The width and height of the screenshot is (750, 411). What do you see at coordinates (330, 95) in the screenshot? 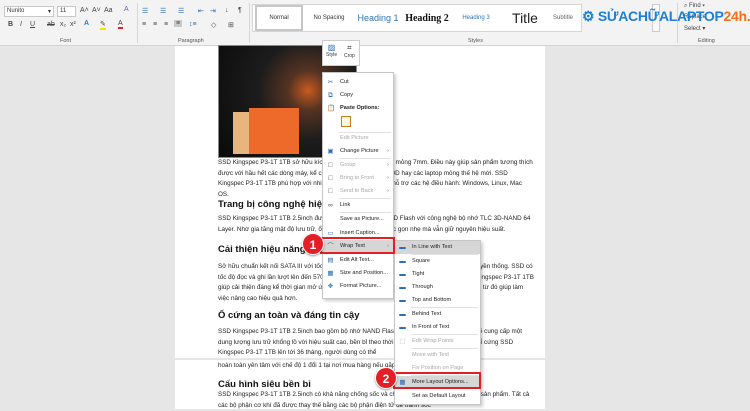
I see `copy-icon: ⧉` at bounding box center [330, 95].